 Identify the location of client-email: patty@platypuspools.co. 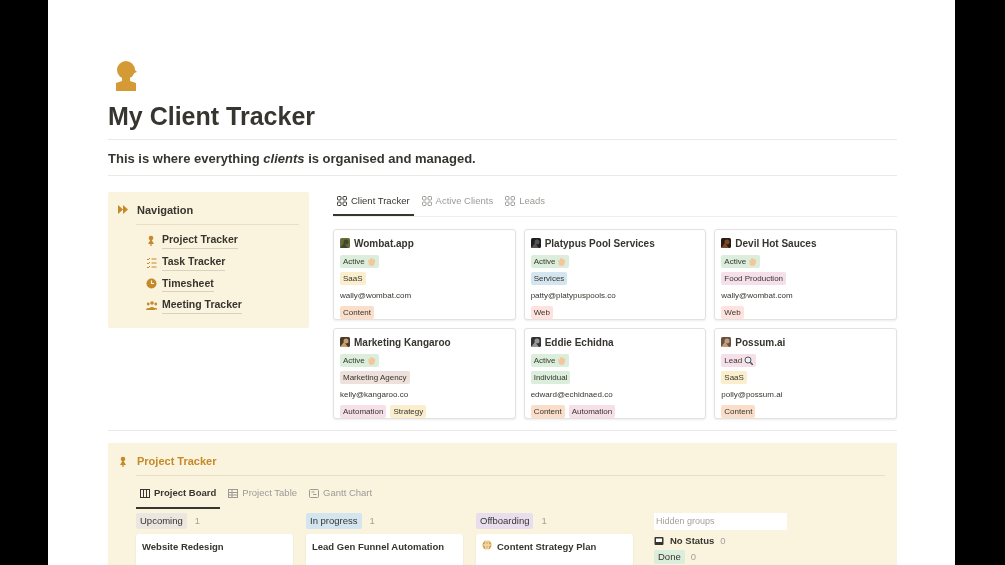
(573, 295).